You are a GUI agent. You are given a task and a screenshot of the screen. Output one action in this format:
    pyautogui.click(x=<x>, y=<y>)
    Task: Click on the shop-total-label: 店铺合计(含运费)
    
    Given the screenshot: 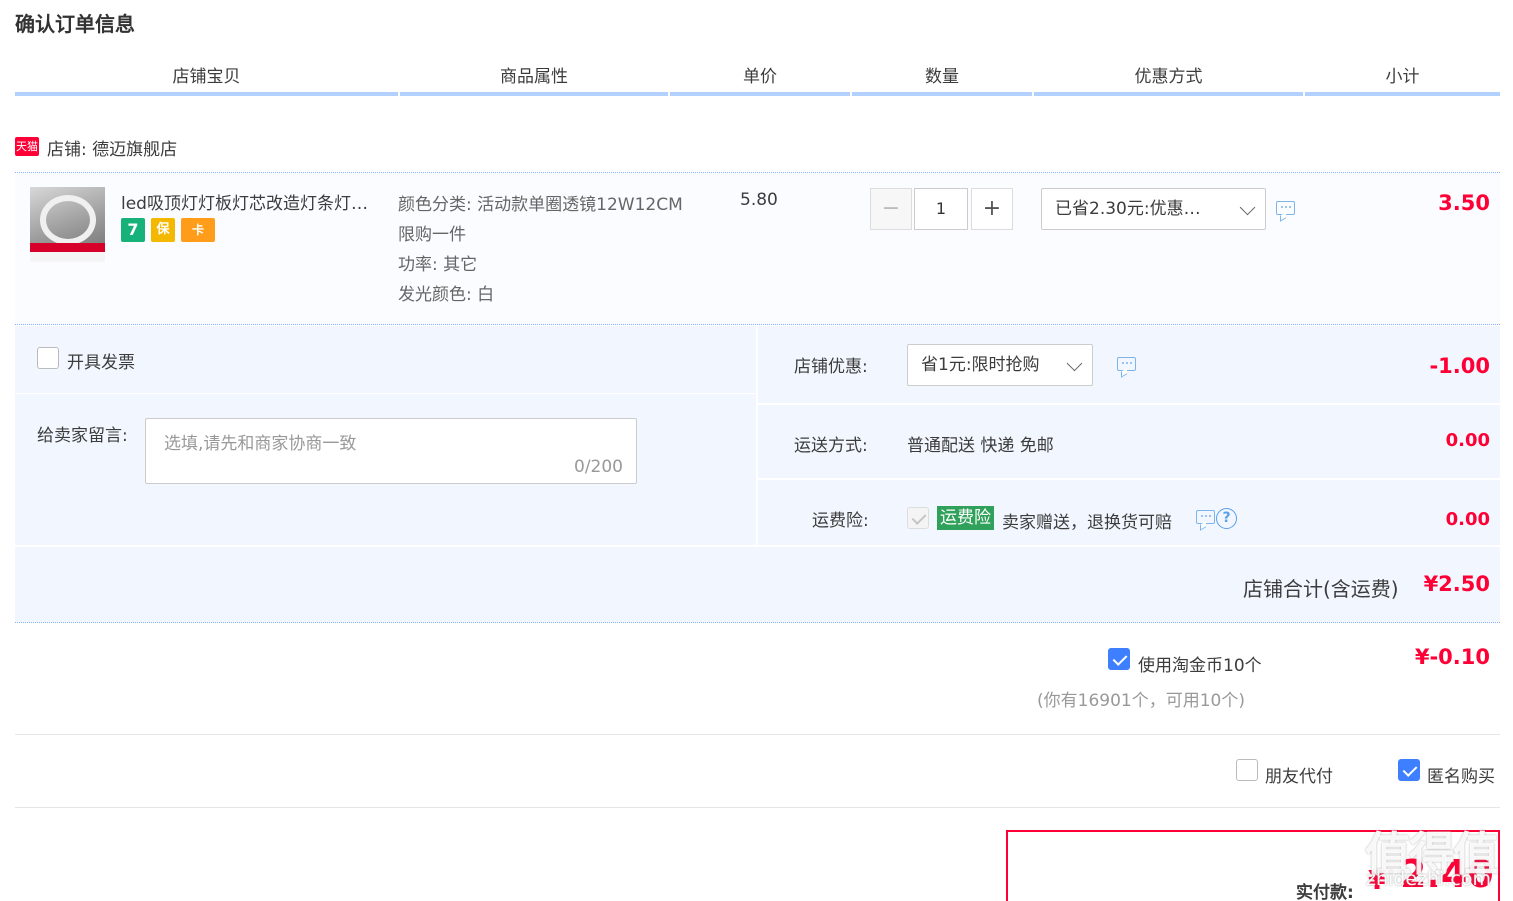 What is the action you would take?
    pyautogui.click(x=1321, y=589)
    